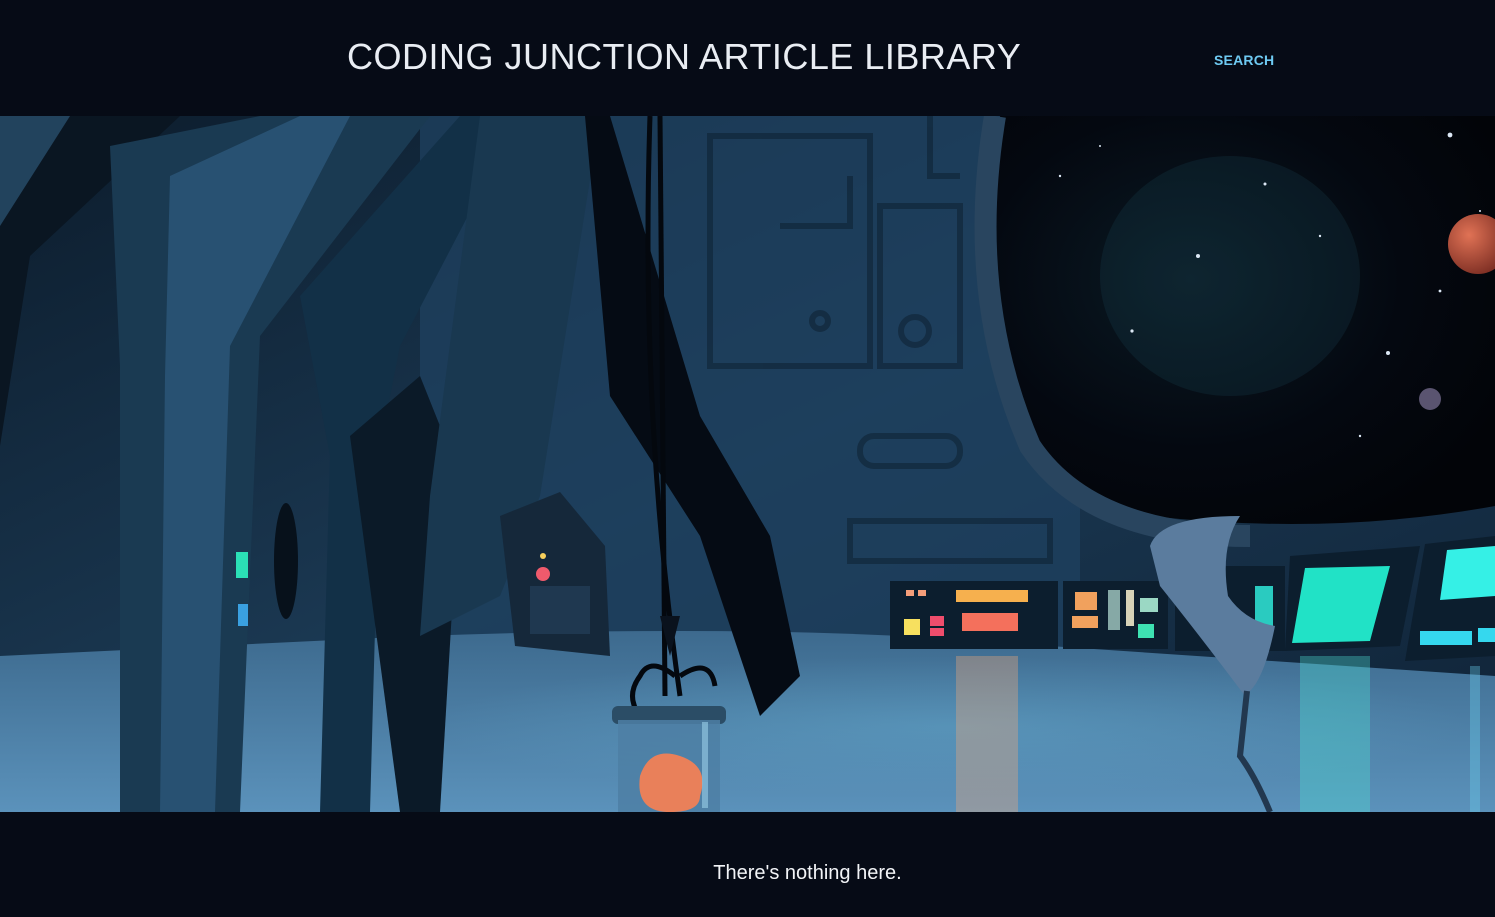 This screenshot has height=917, width=1495. What do you see at coordinates (242, 565) in the screenshot?
I see `wall-light` at bounding box center [242, 565].